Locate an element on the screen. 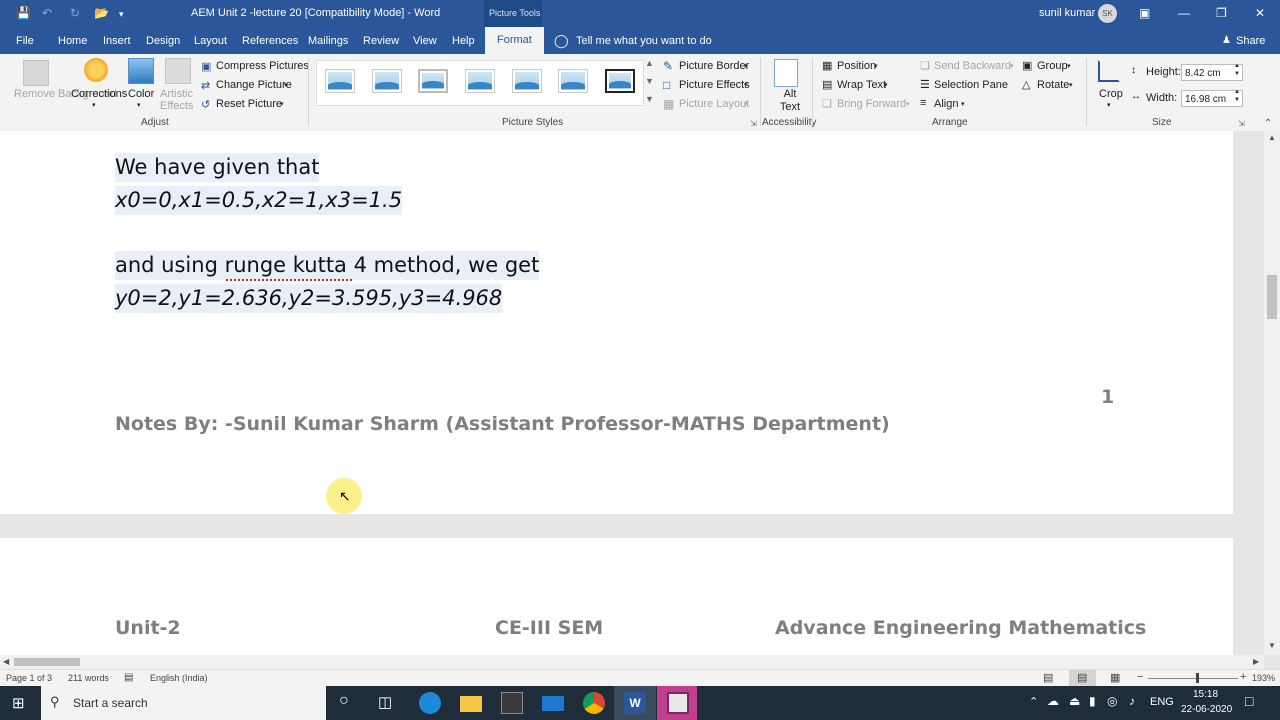 The width and height of the screenshot is (1280, 720). minimize-icon: — is located at coordinates (1184, 13).